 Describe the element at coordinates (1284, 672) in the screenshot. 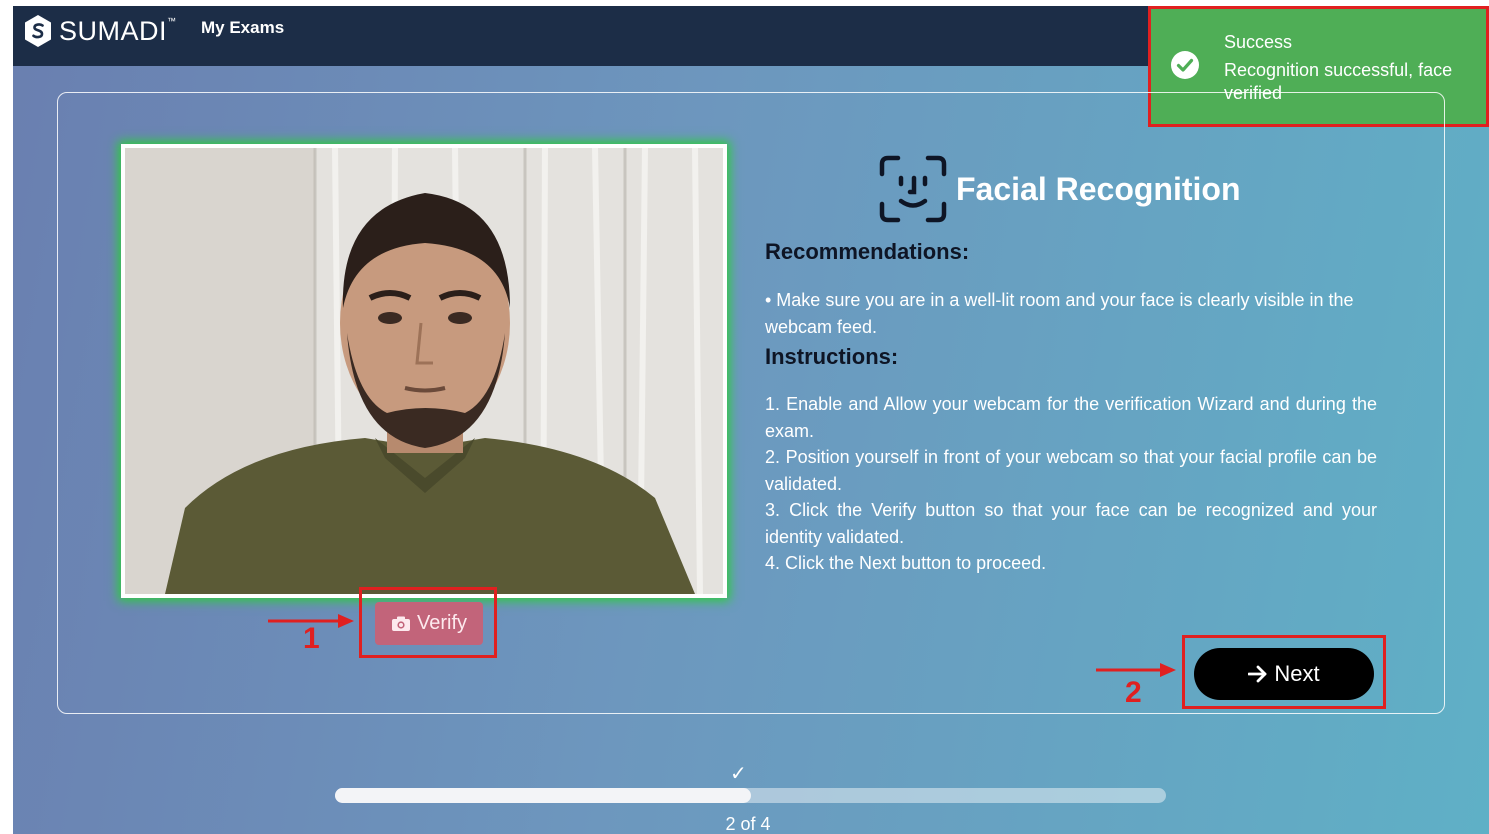

I see `next-highlight-box` at that location.